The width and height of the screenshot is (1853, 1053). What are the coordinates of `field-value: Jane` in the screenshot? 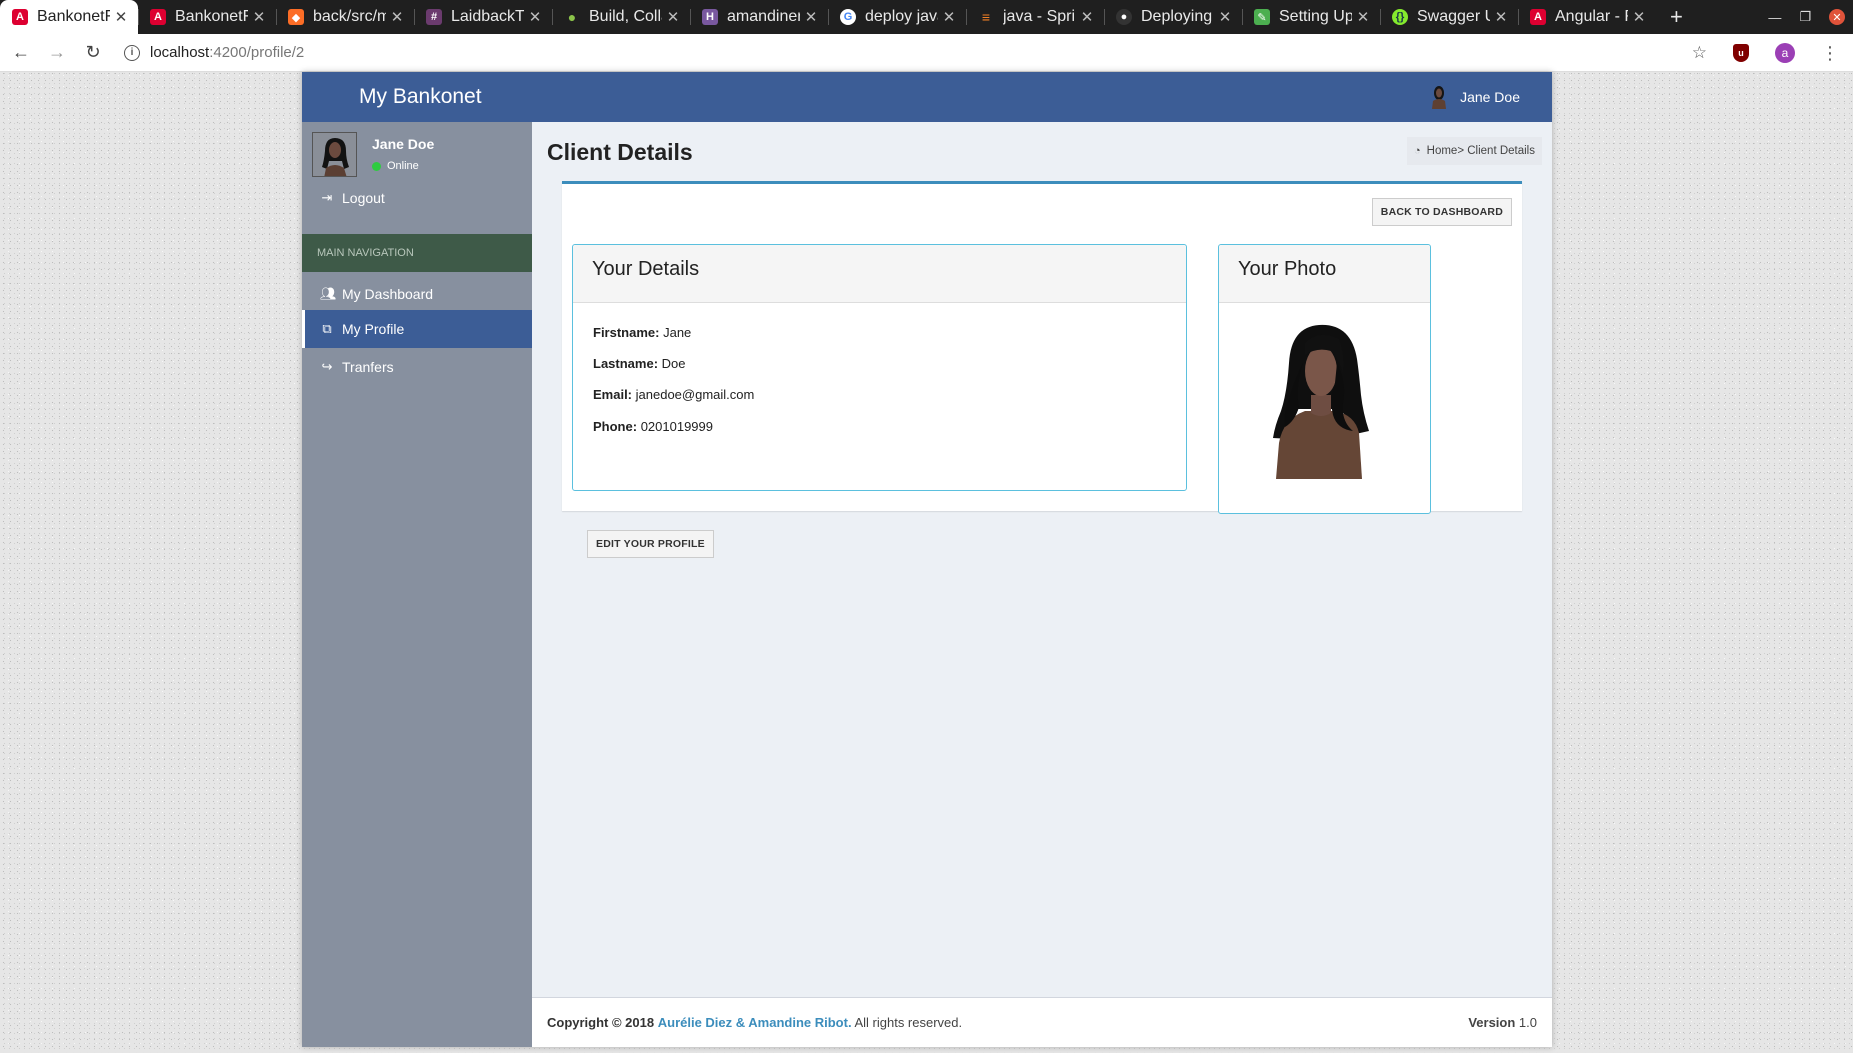 It's located at (677, 332).